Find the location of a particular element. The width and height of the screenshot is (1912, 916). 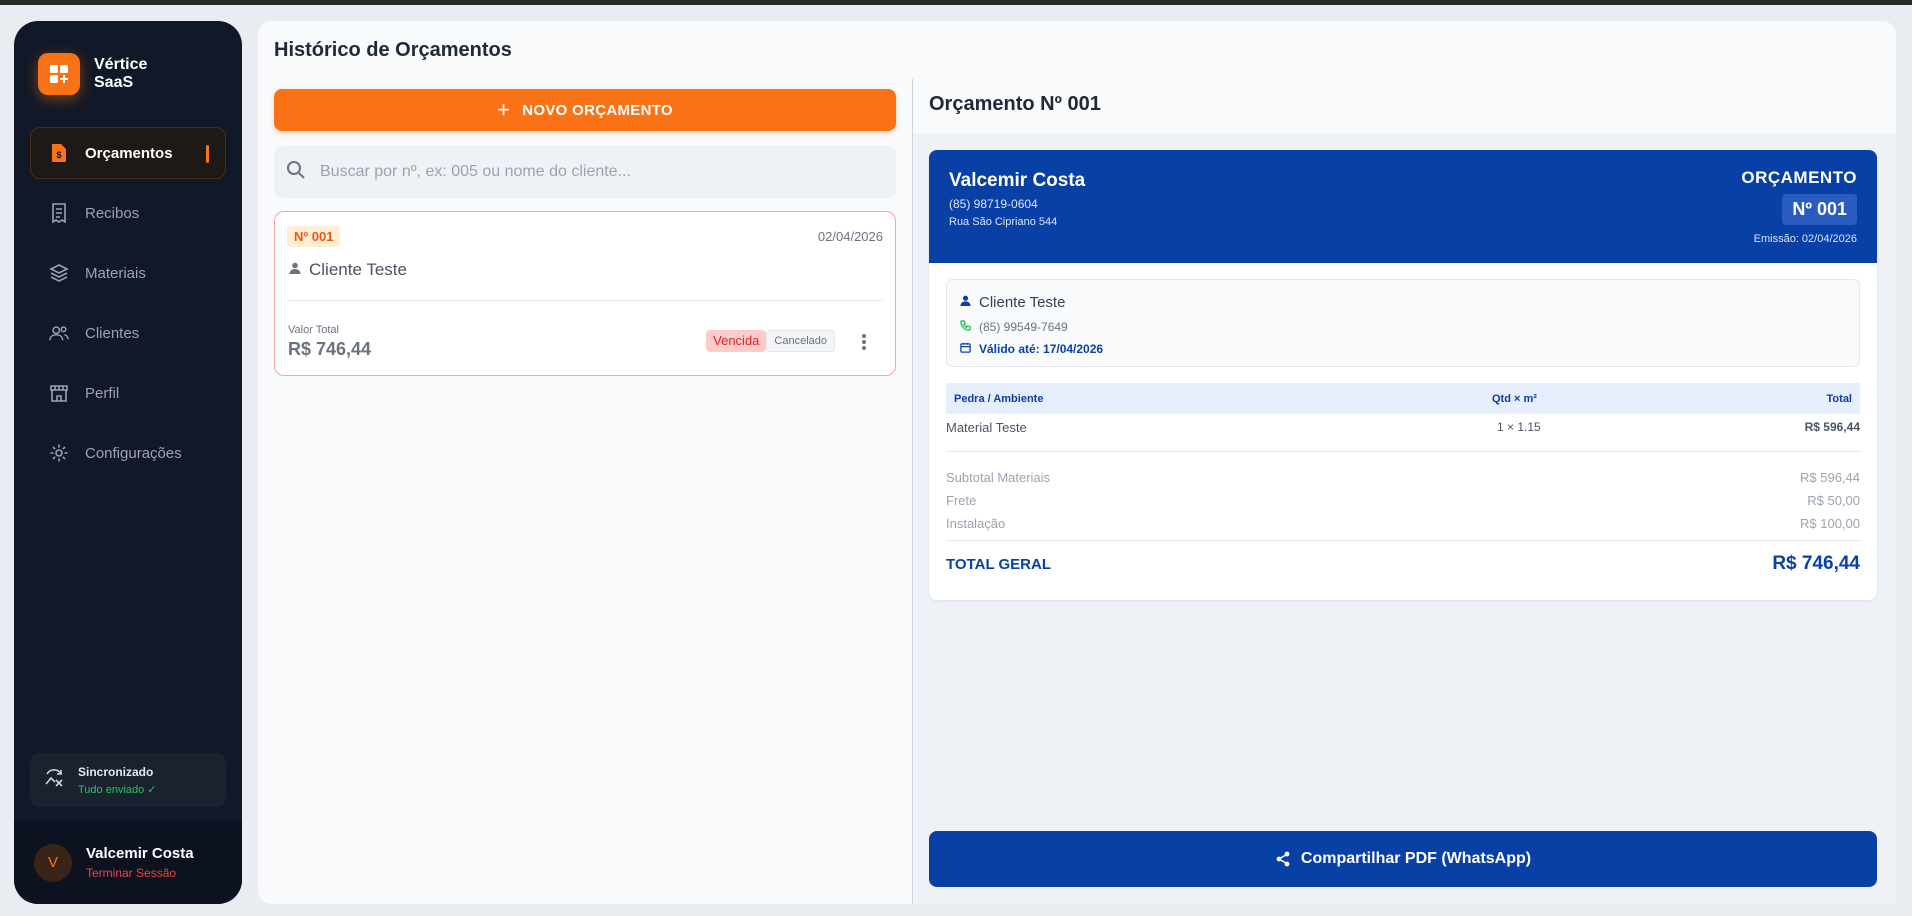

document-kind: ORÇAMENTO is located at coordinates (1799, 177).